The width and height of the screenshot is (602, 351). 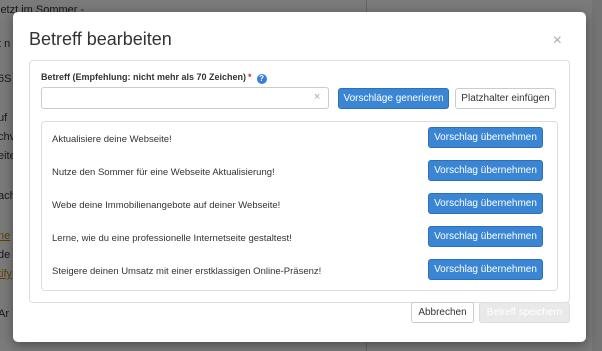 What do you see at coordinates (250, 77) in the screenshot?
I see `required-marker: *` at bounding box center [250, 77].